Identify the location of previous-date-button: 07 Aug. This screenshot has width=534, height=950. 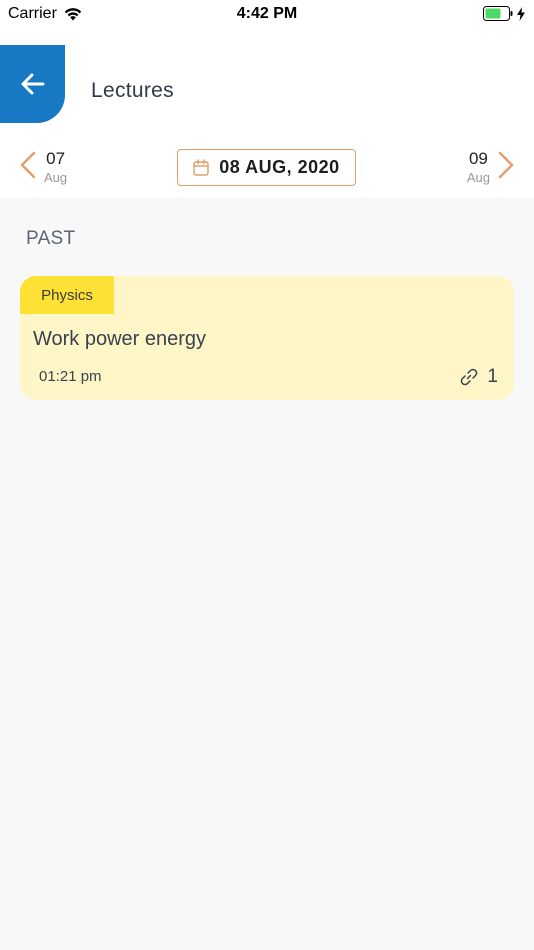
(42, 167).